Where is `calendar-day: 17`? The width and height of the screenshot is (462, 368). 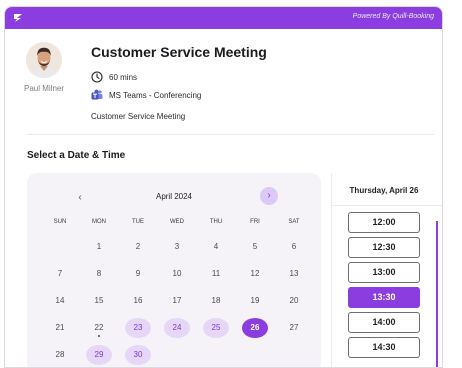 calendar-day: 17 is located at coordinates (177, 300).